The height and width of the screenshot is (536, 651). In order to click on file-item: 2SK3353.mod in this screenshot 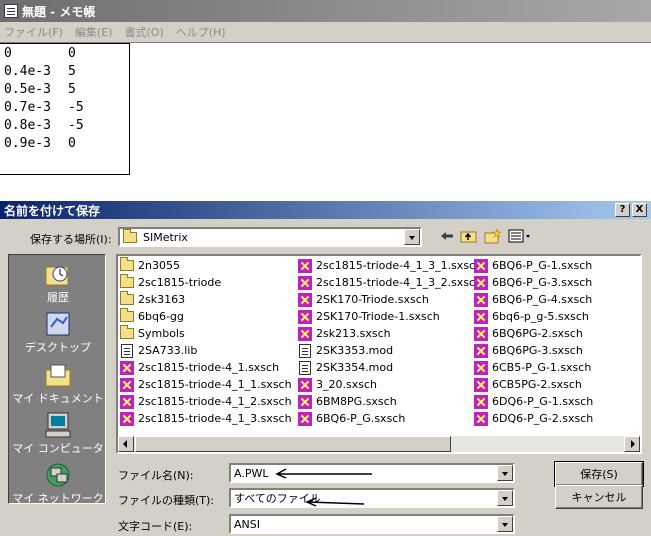, I will do `click(390, 350)`.